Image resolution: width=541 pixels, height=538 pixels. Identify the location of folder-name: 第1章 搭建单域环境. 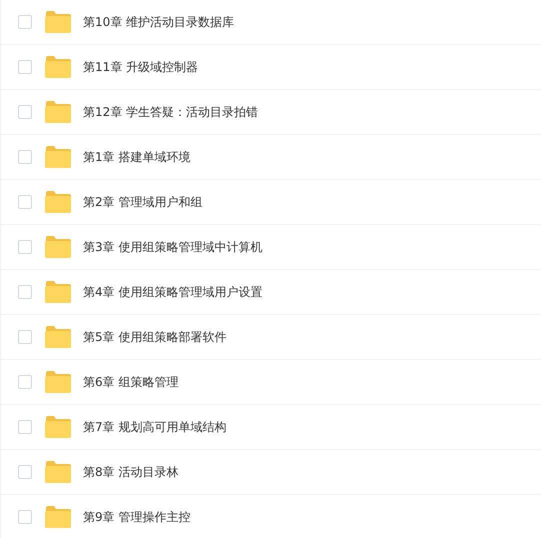
(136, 157).